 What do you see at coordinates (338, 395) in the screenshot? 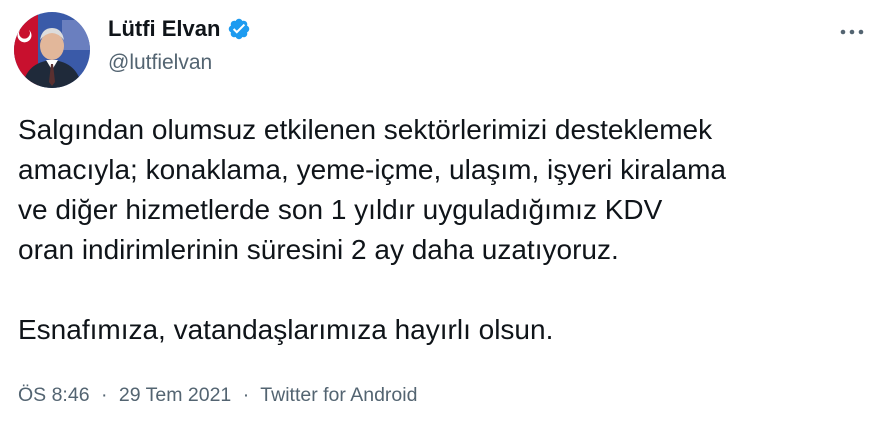
I see `tweet-source: Twitter for Android` at bounding box center [338, 395].